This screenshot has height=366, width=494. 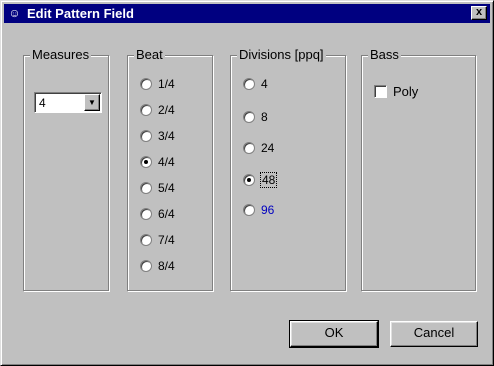 What do you see at coordinates (166, 214) in the screenshot?
I see `beat-option-label: 6/4` at bounding box center [166, 214].